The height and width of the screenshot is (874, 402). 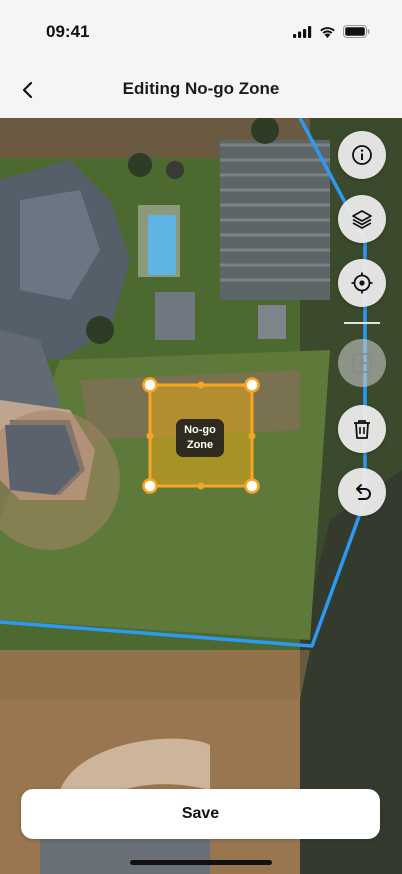 What do you see at coordinates (200, 438) in the screenshot?
I see `zone-label: No-go Zone` at bounding box center [200, 438].